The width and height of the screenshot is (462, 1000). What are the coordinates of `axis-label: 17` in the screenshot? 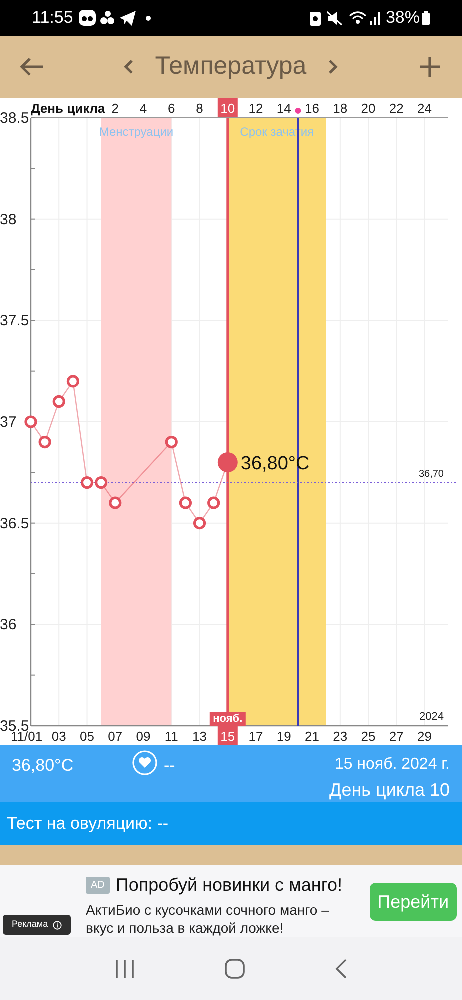 It's located at (256, 736).